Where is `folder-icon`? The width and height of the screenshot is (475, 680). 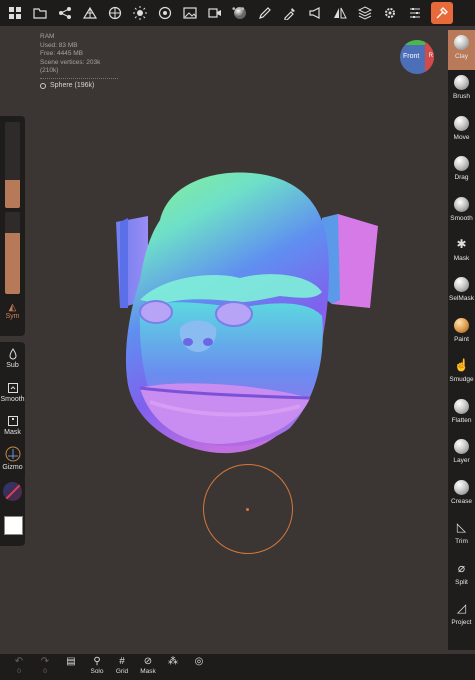 folder-icon is located at coordinates (39, 13).